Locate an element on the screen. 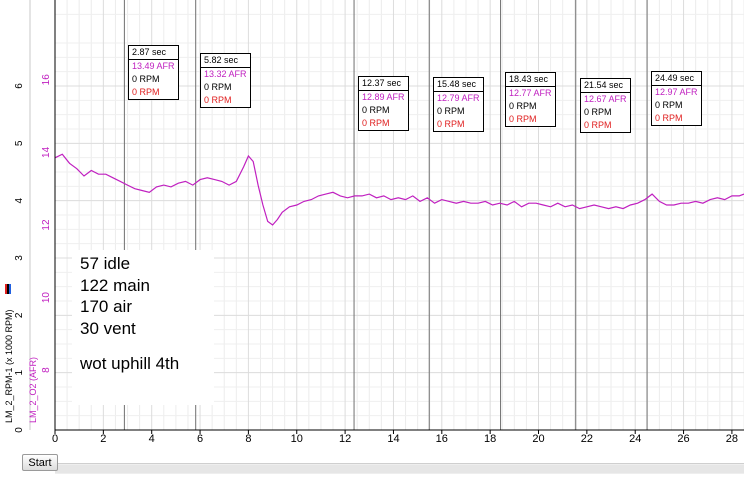 The height and width of the screenshot is (481, 744). start-button: Start is located at coordinates (40, 462).